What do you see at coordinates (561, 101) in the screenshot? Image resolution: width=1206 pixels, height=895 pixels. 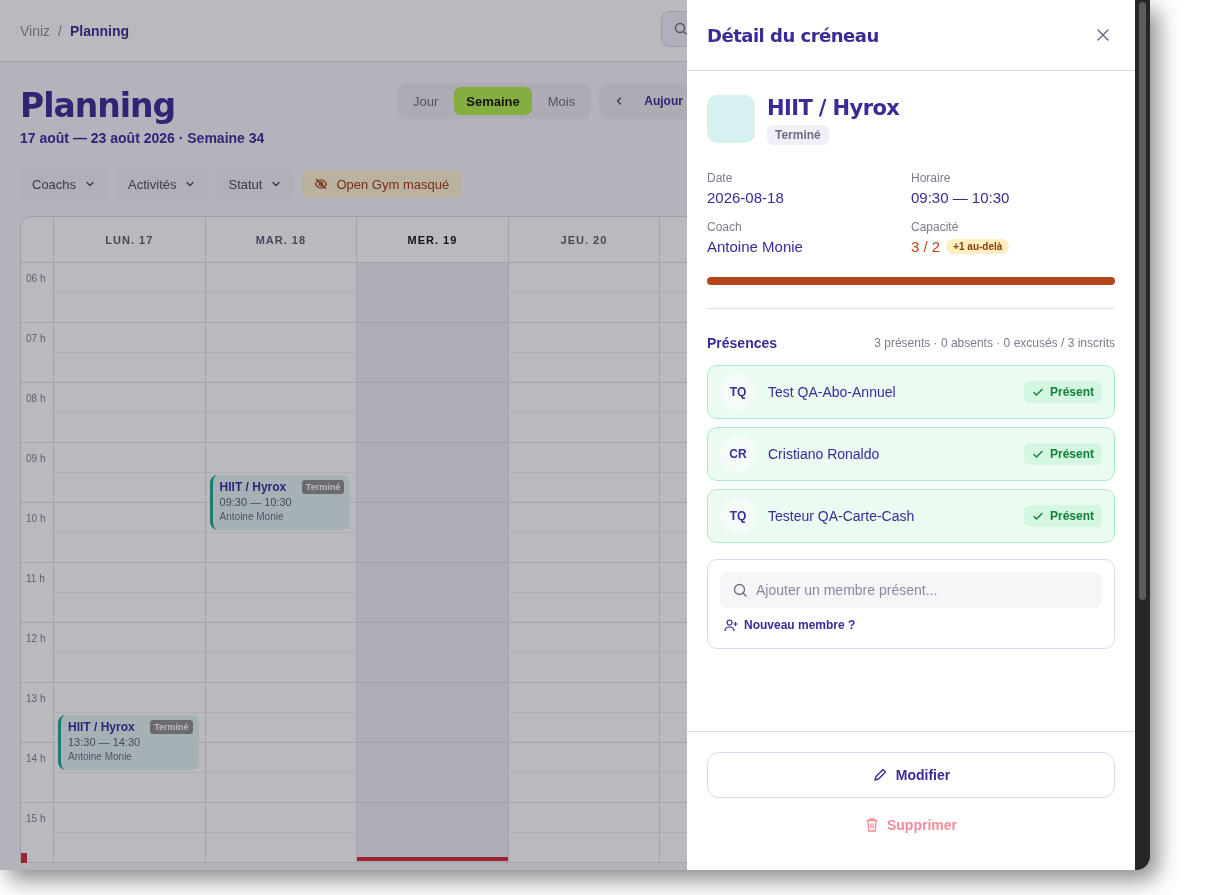 I see `view-tab: Mois` at bounding box center [561, 101].